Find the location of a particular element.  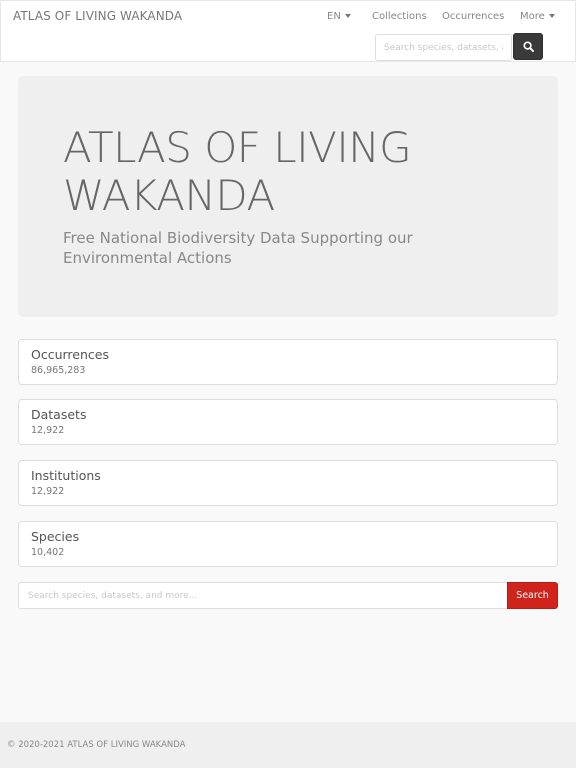

navbar-search-button is located at coordinates (528, 46).